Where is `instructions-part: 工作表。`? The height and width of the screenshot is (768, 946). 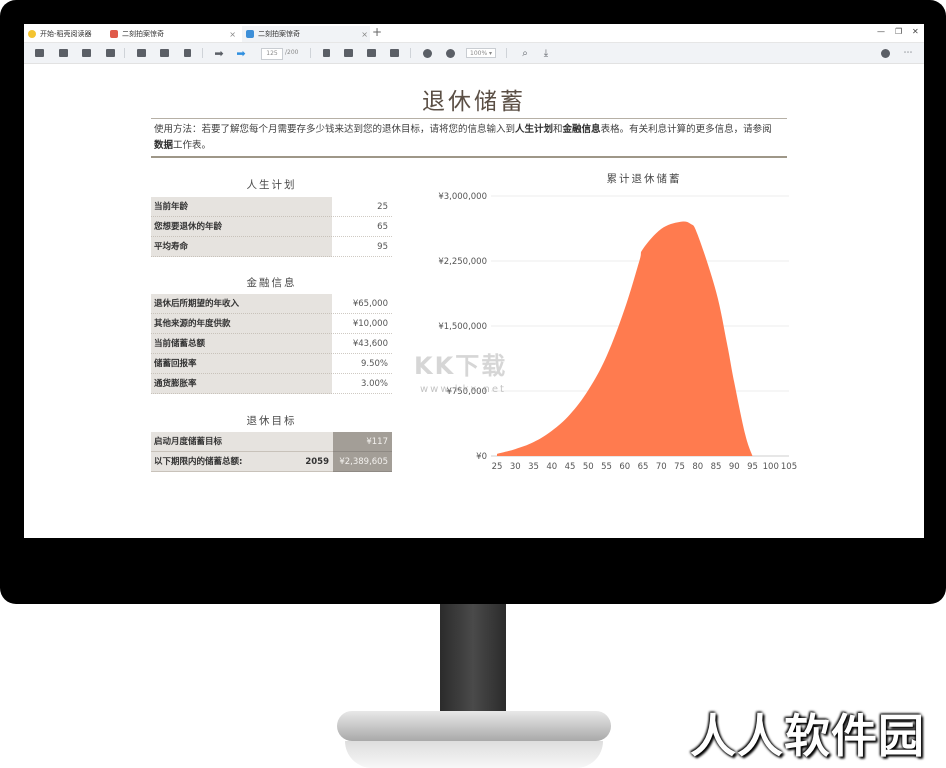
instructions-part: 工作表。 is located at coordinates (192, 145).